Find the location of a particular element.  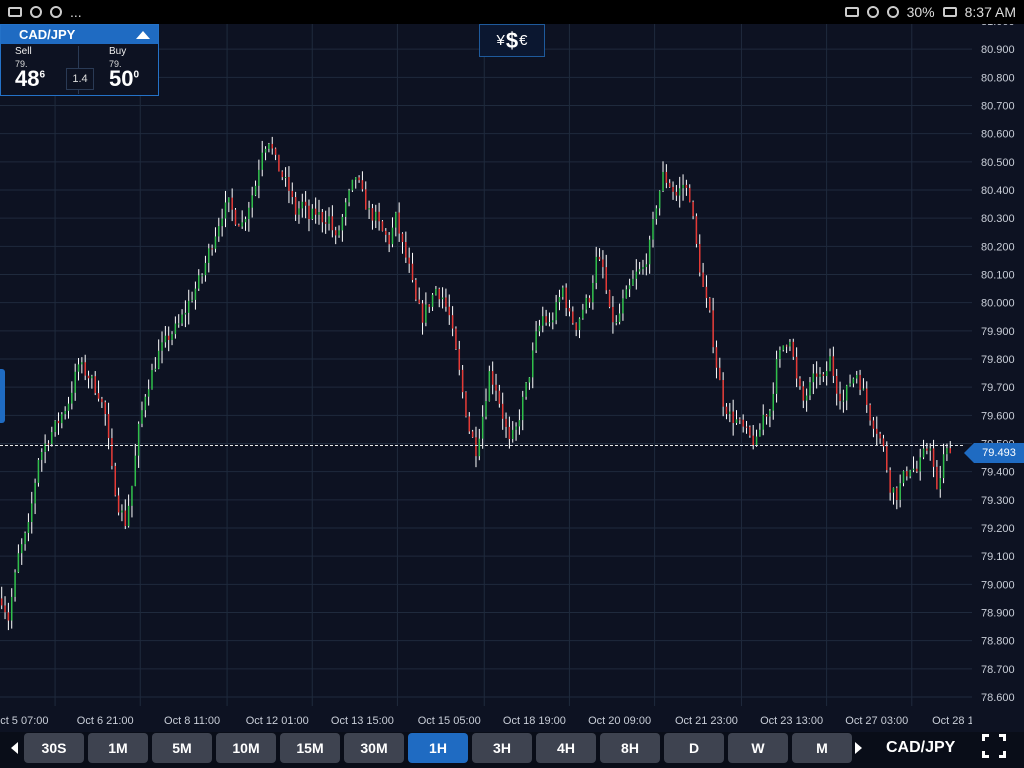

battery-saver-icon is located at coordinates (851, 12).